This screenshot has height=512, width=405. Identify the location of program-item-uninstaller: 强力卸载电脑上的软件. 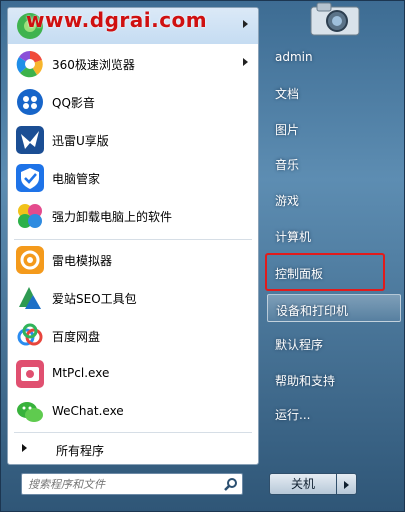
(133, 216).